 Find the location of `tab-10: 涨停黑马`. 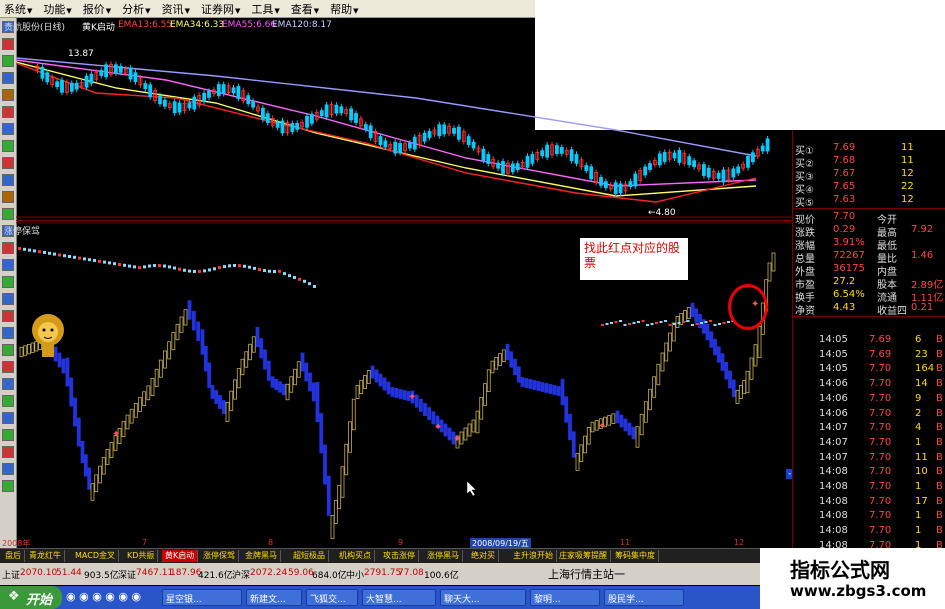

tab-10: 涨停黑马 is located at coordinates (443, 556).